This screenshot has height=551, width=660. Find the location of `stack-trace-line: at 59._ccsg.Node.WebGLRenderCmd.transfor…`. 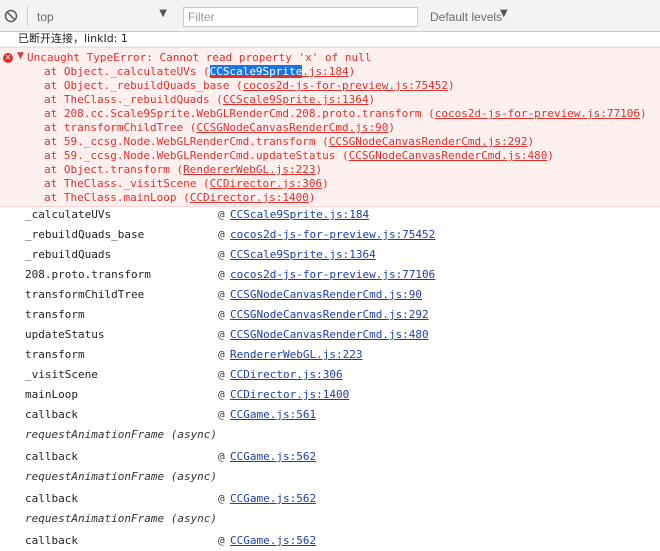

stack-trace-line: at 59._ccsg.Node.WebGLRenderCmd.transfor… is located at coordinates (289, 142).